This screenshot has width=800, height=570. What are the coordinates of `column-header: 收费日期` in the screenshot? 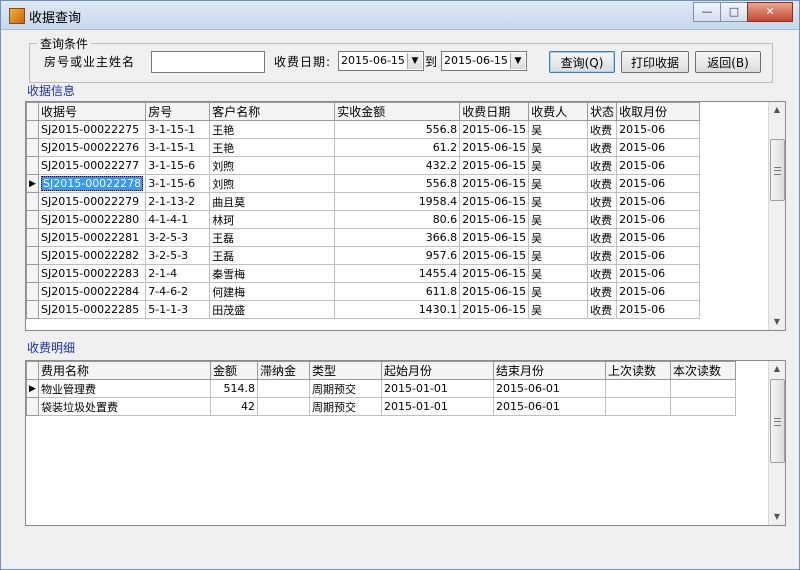 It's located at (494, 111).